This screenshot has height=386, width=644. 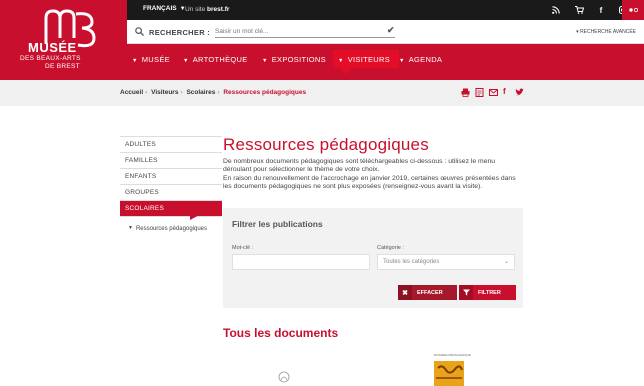 What do you see at coordinates (160, 8) in the screenshot?
I see `language-label: FRANÇAIS` at bounding box center [160, 8].